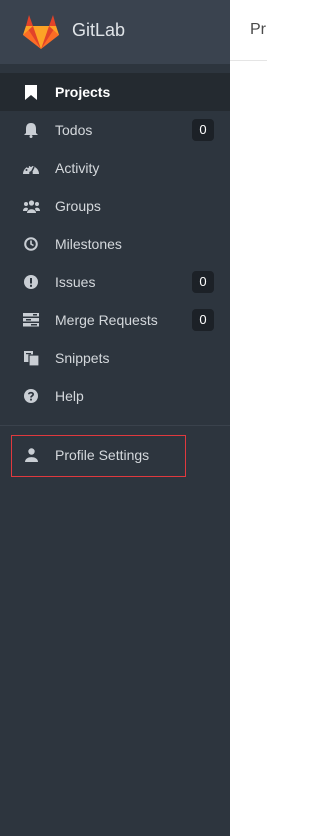 This screenshot has width=320, height=836. Describe the element at coordinates (77, 168) in the screenshot. I see `sidebar-item-label: Activity` at that location.